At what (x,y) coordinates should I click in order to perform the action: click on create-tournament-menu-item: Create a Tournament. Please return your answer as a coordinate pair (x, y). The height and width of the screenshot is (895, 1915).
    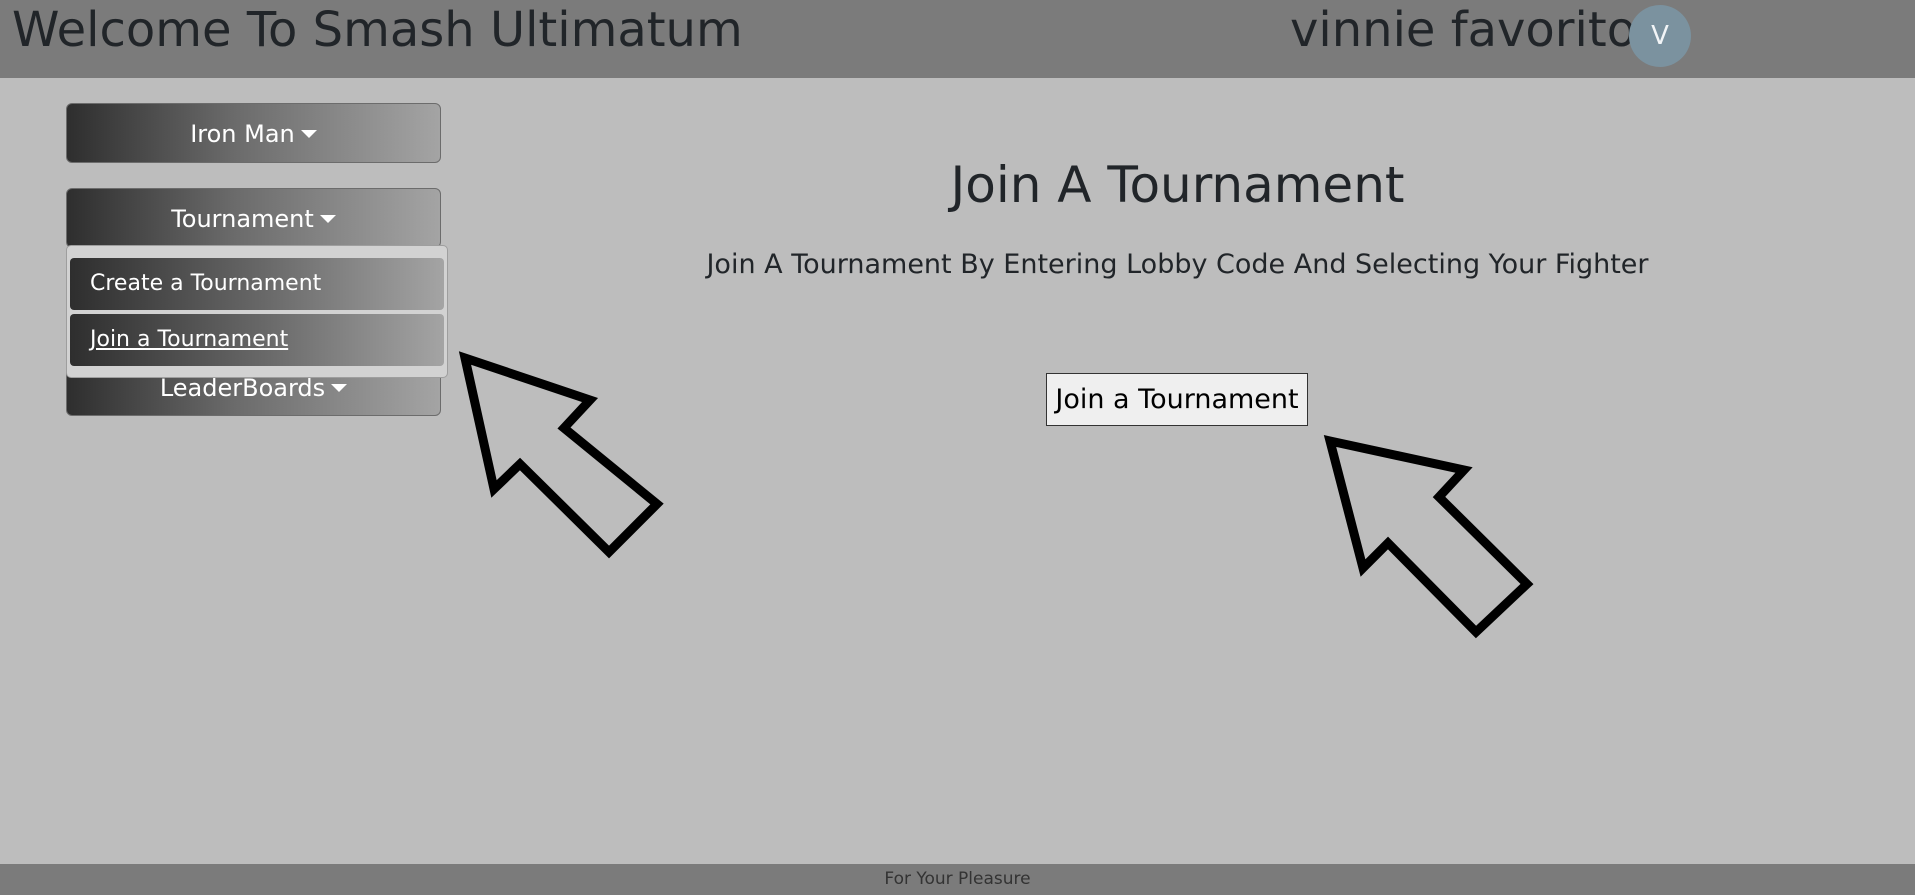
    Looking at the image, I should click on (257, 284).